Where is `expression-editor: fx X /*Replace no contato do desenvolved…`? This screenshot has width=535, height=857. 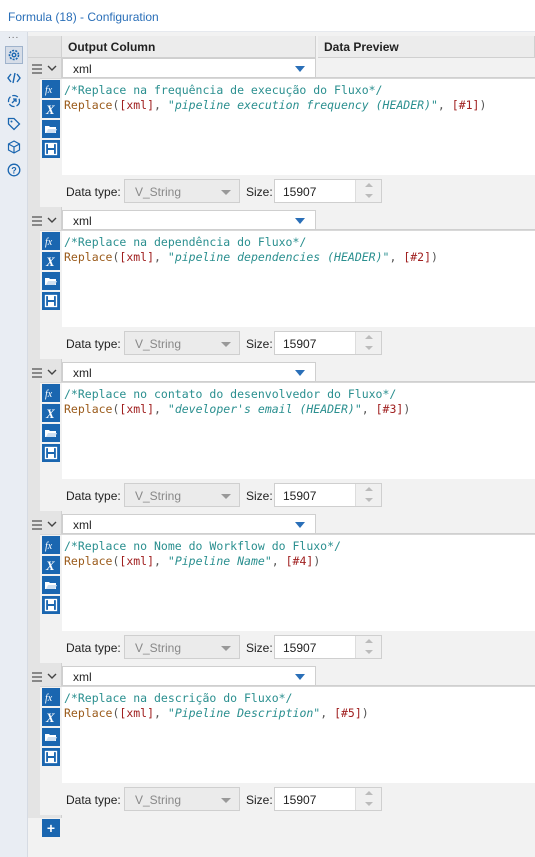 expression-editor: fx X /*Replace no contato do desenvolved… is located at coordinates (287, 446).